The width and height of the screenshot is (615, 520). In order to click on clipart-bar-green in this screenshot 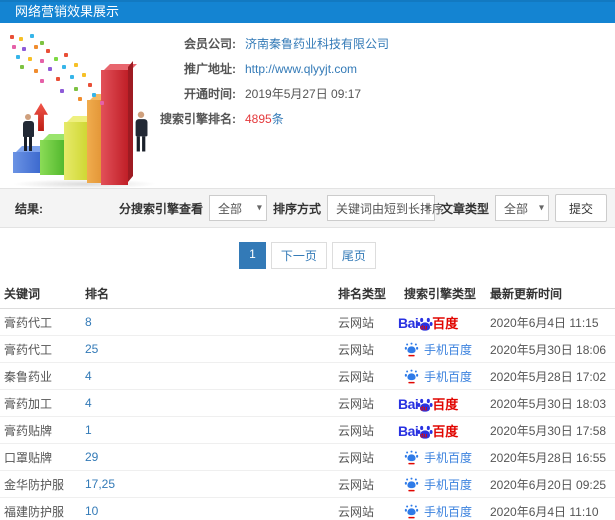, I will do `click(53, 157)`.